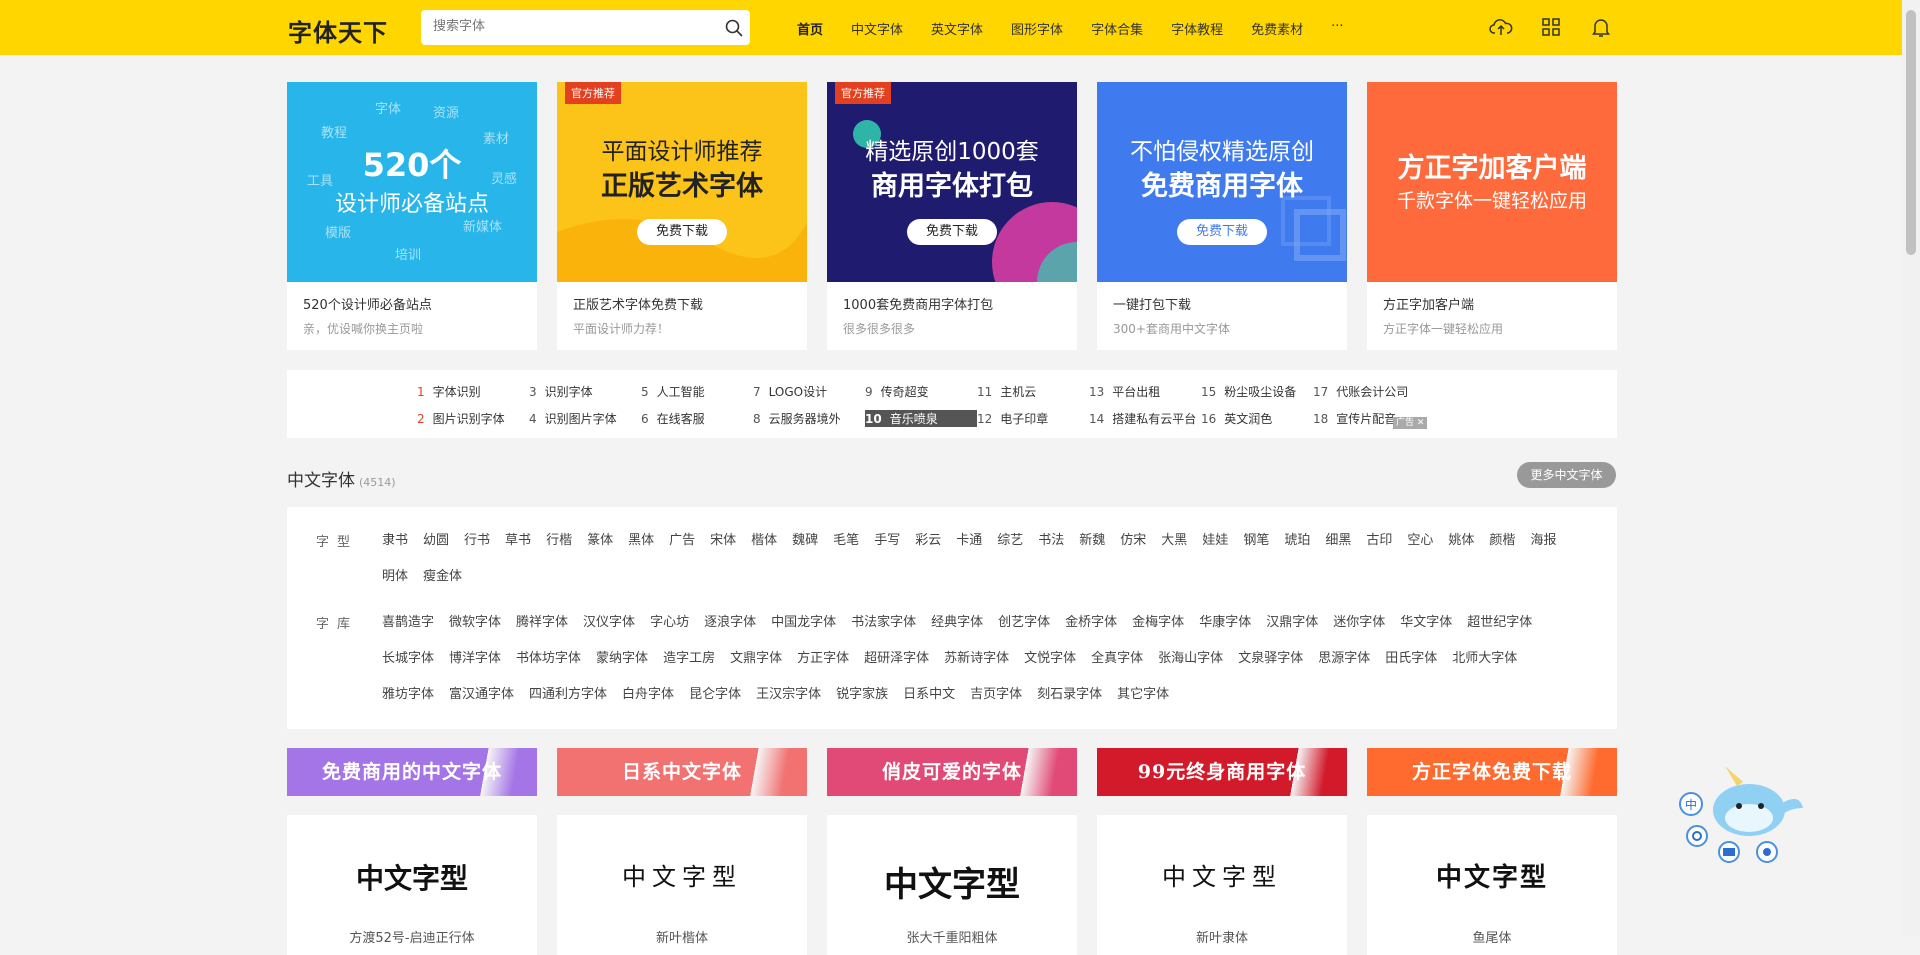 This screenshot has height=955, width=1920. I want to click on font-library-link: 四通利方字体, so click(568, 695).